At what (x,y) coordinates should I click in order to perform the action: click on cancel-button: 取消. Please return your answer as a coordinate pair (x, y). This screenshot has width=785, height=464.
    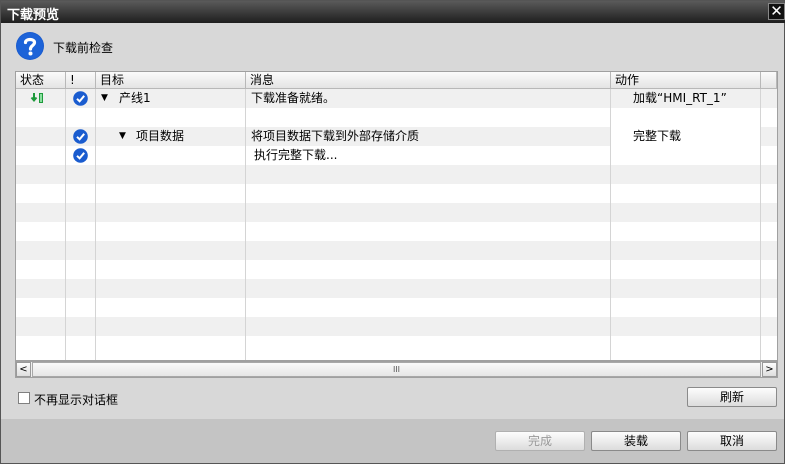
    Looking at the image, I should click on (732, 441).